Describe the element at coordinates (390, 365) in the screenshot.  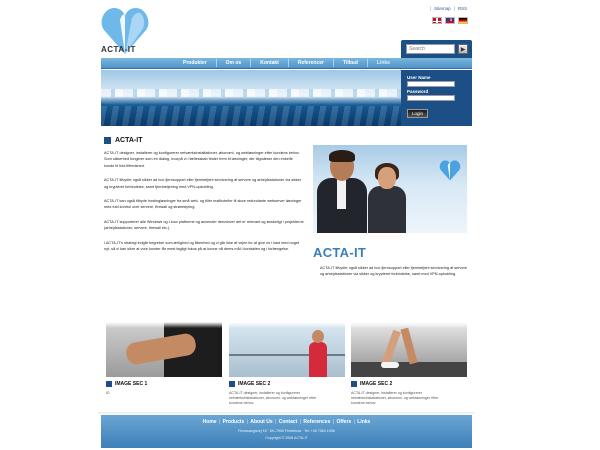
I see `shoe-shape` at that location.